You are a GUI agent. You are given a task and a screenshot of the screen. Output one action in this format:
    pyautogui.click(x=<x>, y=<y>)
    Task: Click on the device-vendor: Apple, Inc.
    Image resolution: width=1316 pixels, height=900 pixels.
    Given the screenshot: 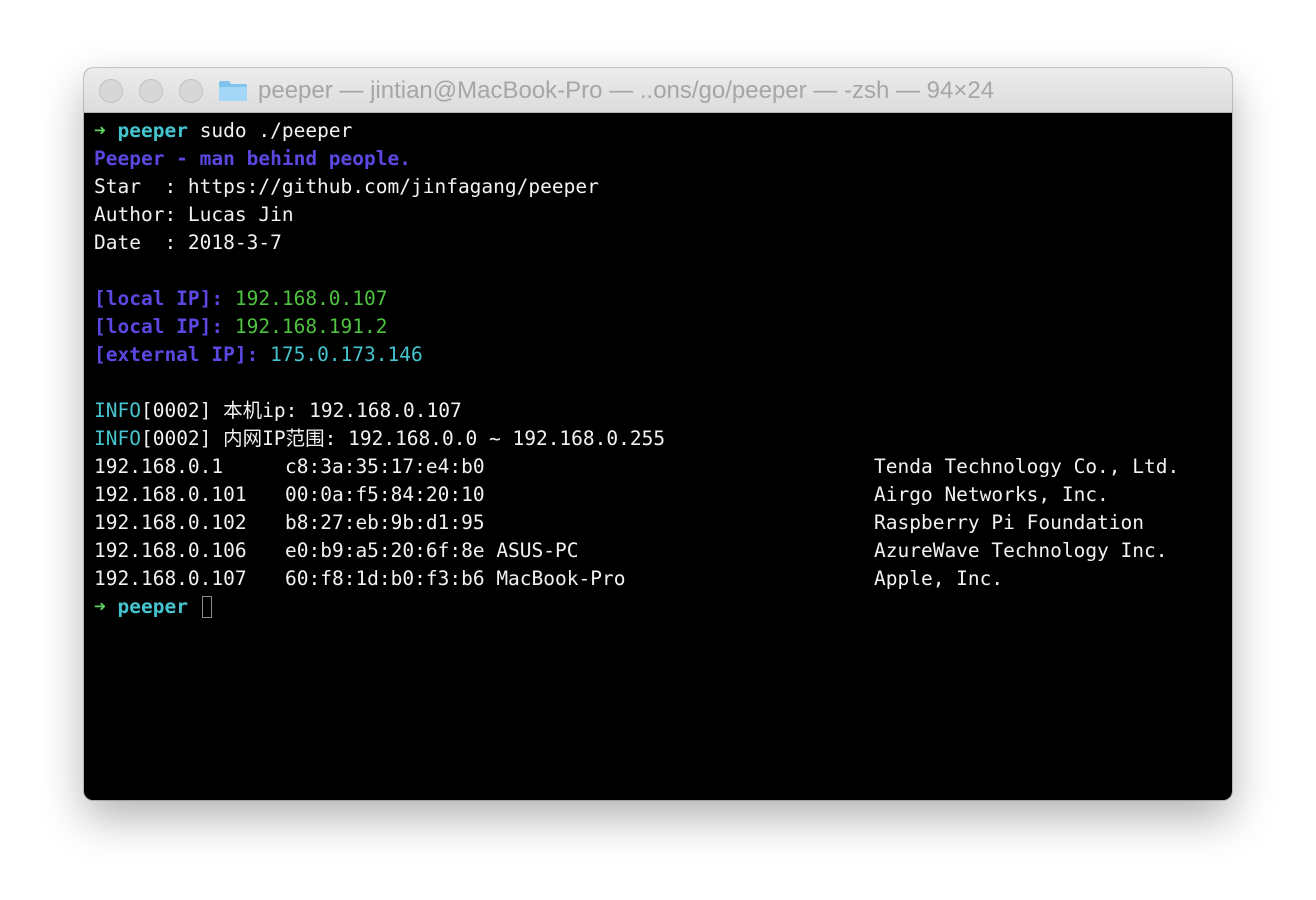 What is the action you would take?
    pyautogui.click(x=939, y=578)
    